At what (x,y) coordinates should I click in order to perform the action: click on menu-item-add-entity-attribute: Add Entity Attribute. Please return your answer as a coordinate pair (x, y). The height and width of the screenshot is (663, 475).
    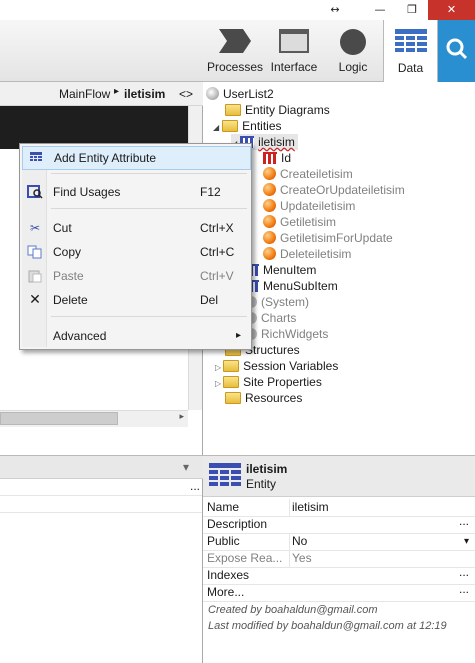
    Looking at the image, I should click on (136, 158).